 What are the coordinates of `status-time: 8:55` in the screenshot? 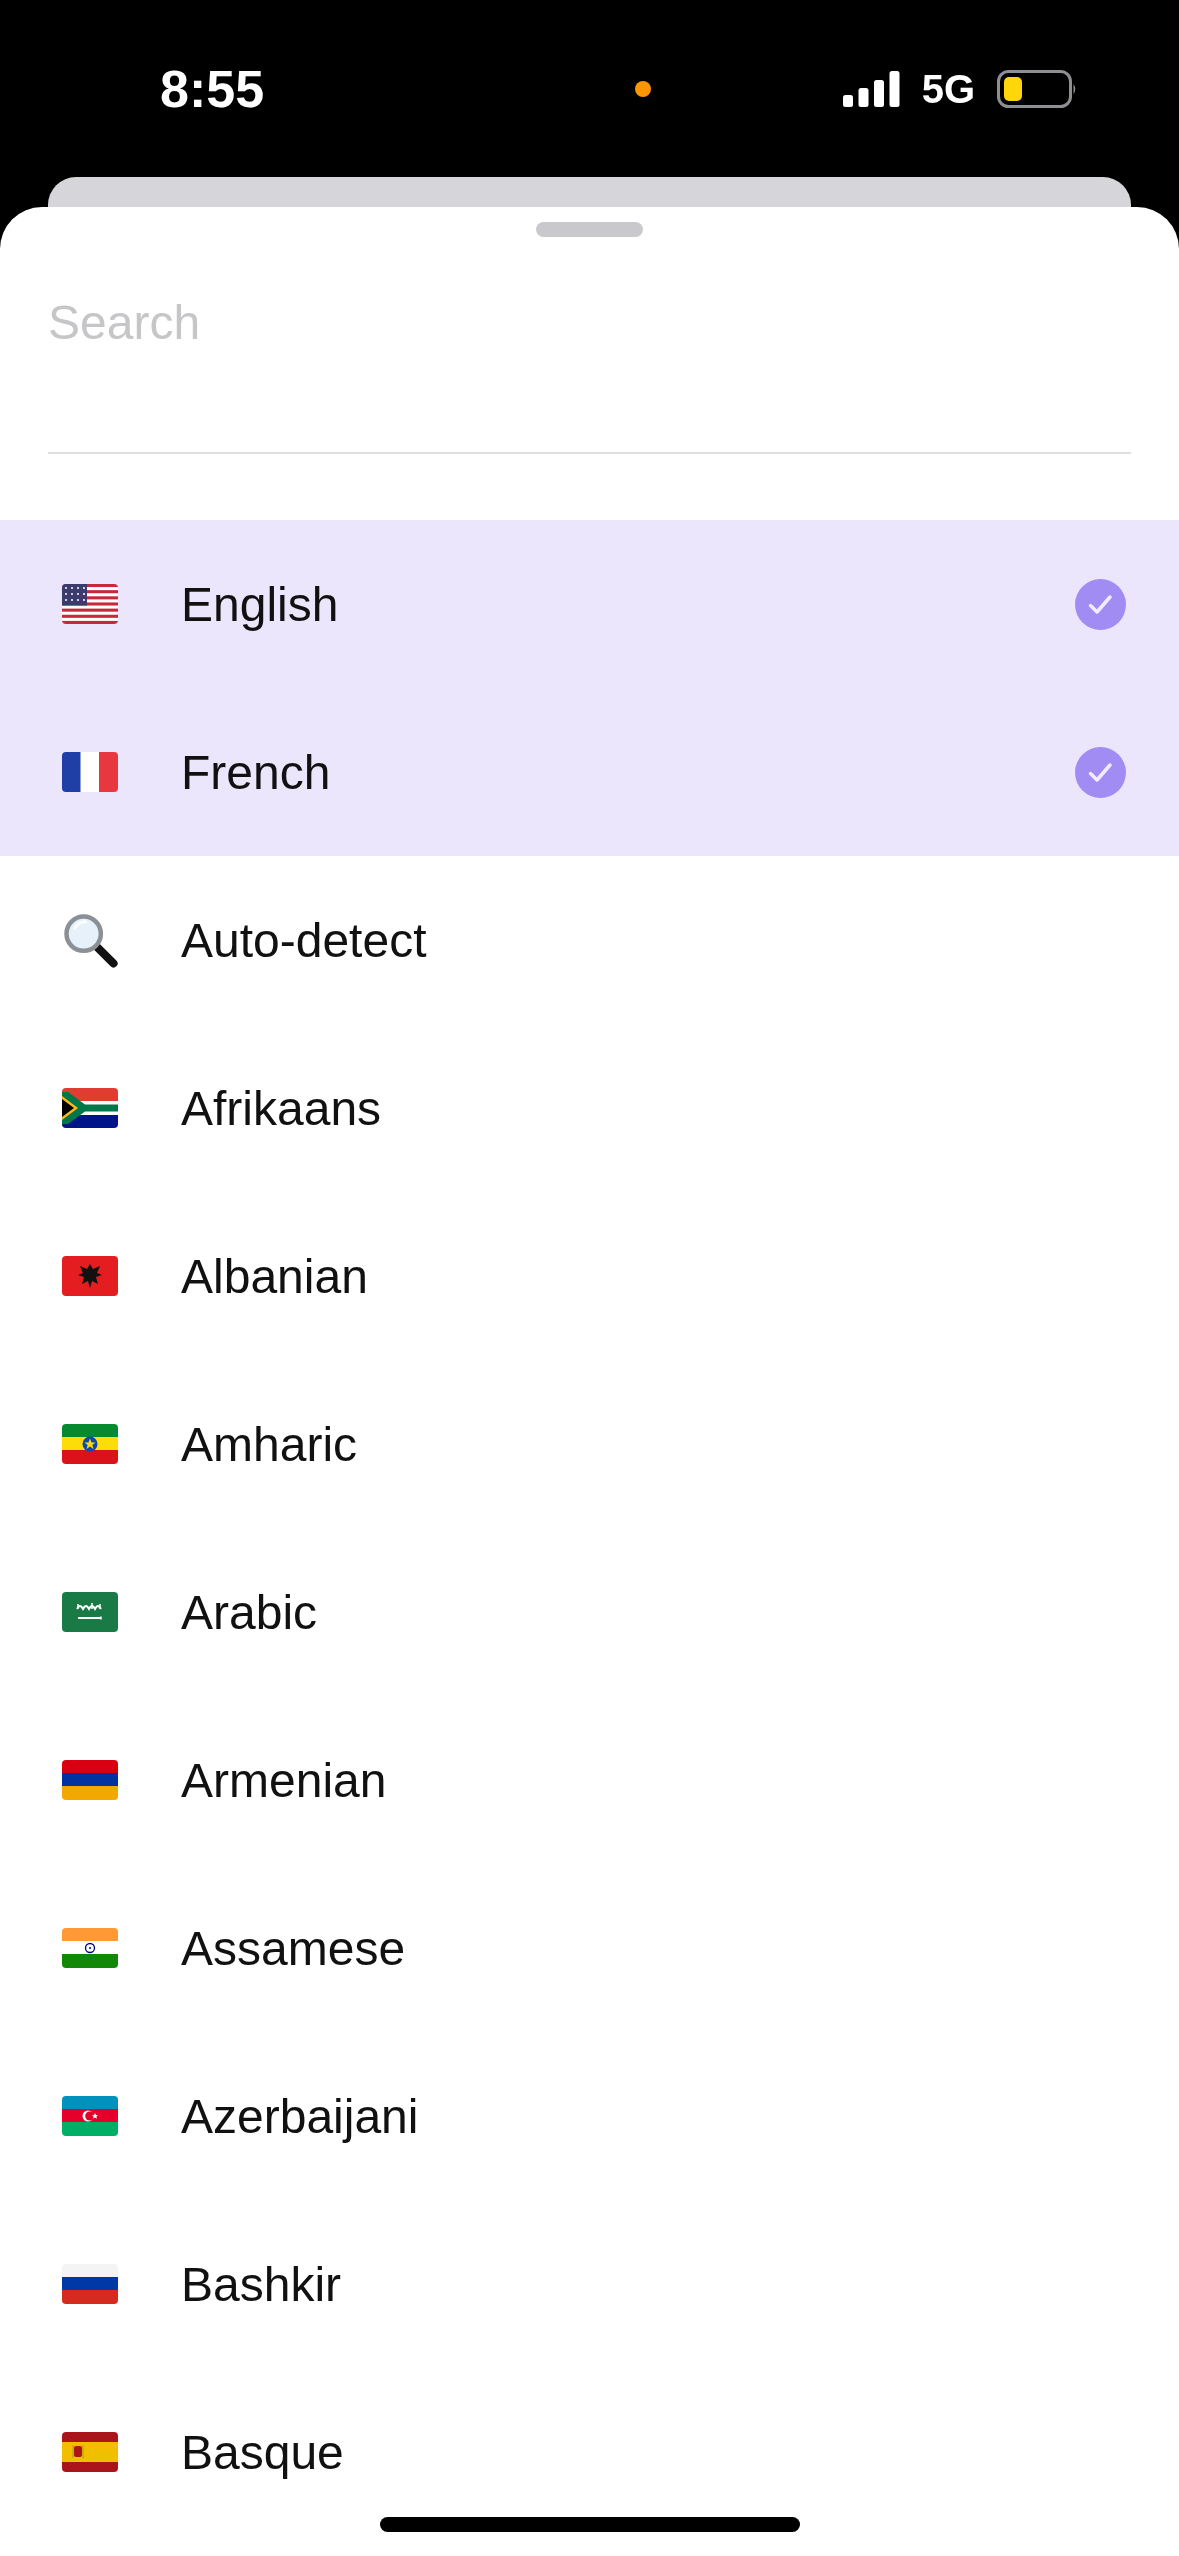 It's located at (212, 88).